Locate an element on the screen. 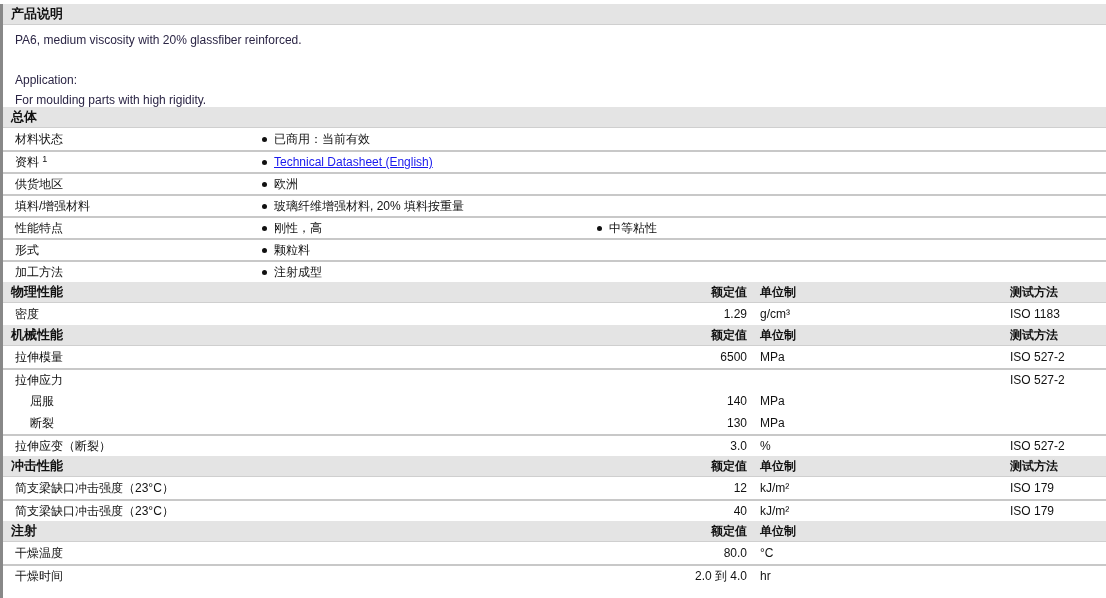  property-label: 干燥温度 is located at coordinates (39, 553).